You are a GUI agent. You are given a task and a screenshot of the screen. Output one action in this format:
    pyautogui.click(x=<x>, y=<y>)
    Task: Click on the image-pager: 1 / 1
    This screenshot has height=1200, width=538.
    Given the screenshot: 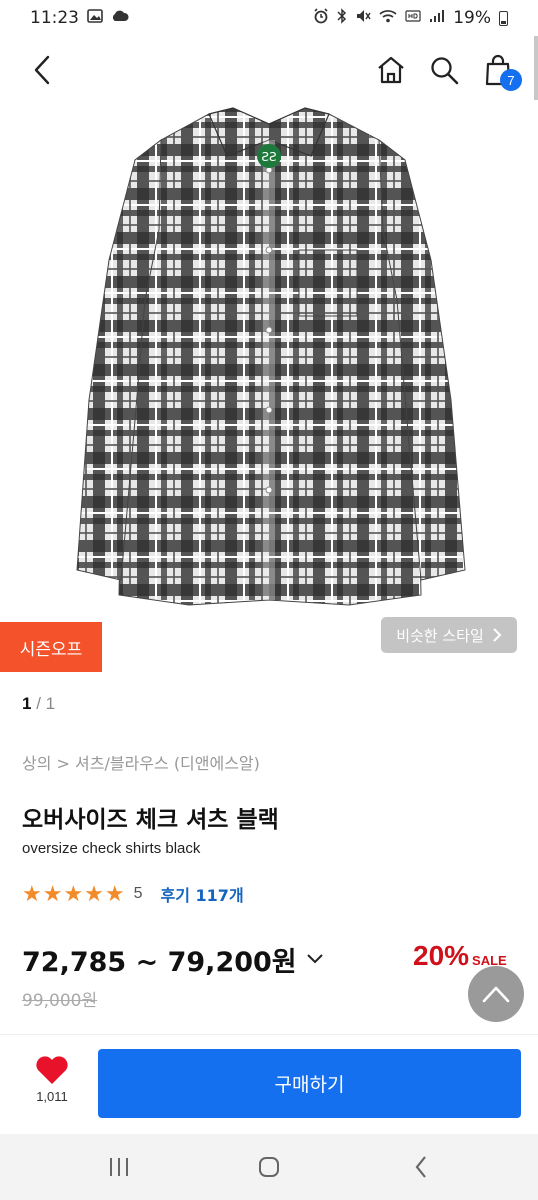 What is the action you would take?
    pyautogui.click(x=38, y=704)
    